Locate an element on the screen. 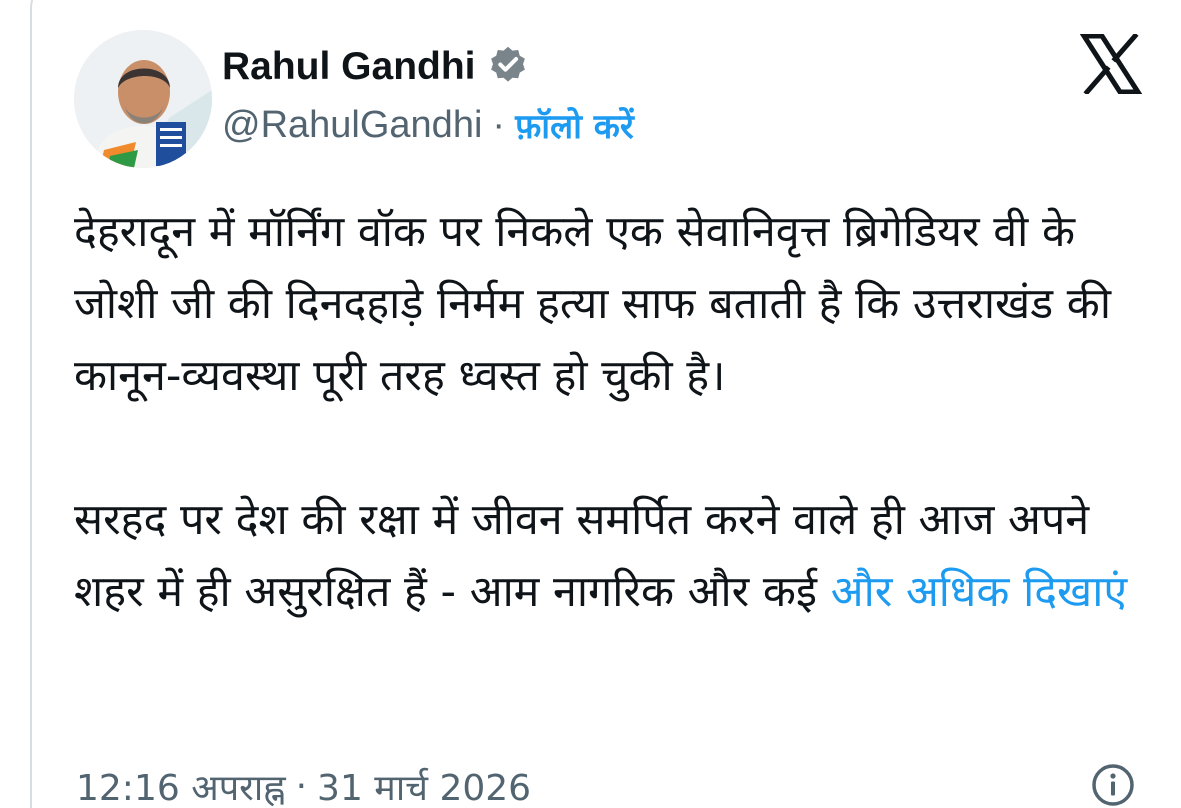 Image resolution: width=1181 pixels, height=808 pixels. info-icon is located at coordinates (1113, 785).